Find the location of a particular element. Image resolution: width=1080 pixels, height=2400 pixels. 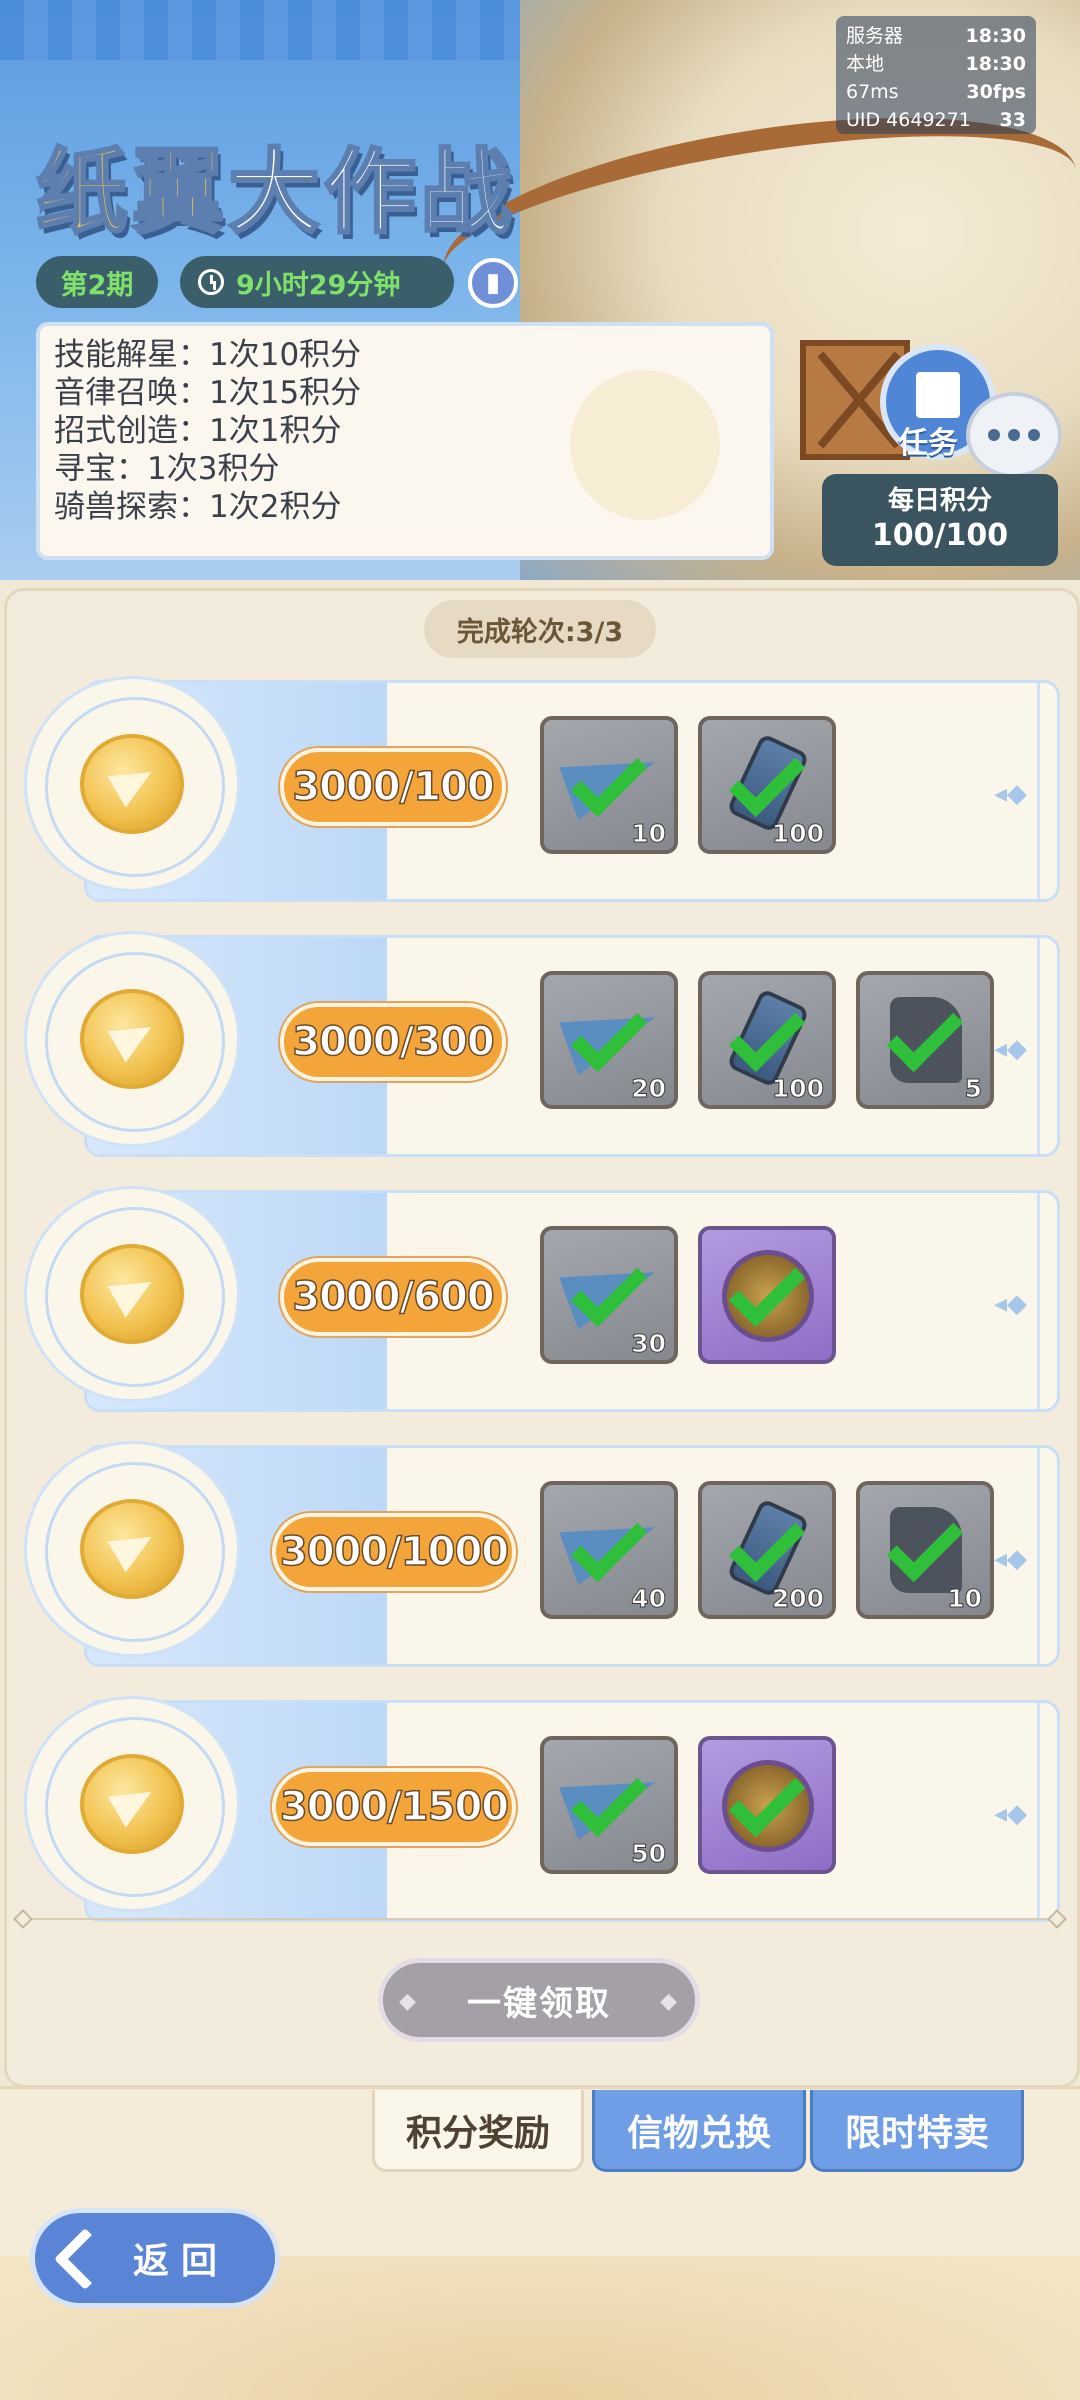

claim-all-button: ◆ 一键领取 ◆ is located at coordinates (539, 2000).